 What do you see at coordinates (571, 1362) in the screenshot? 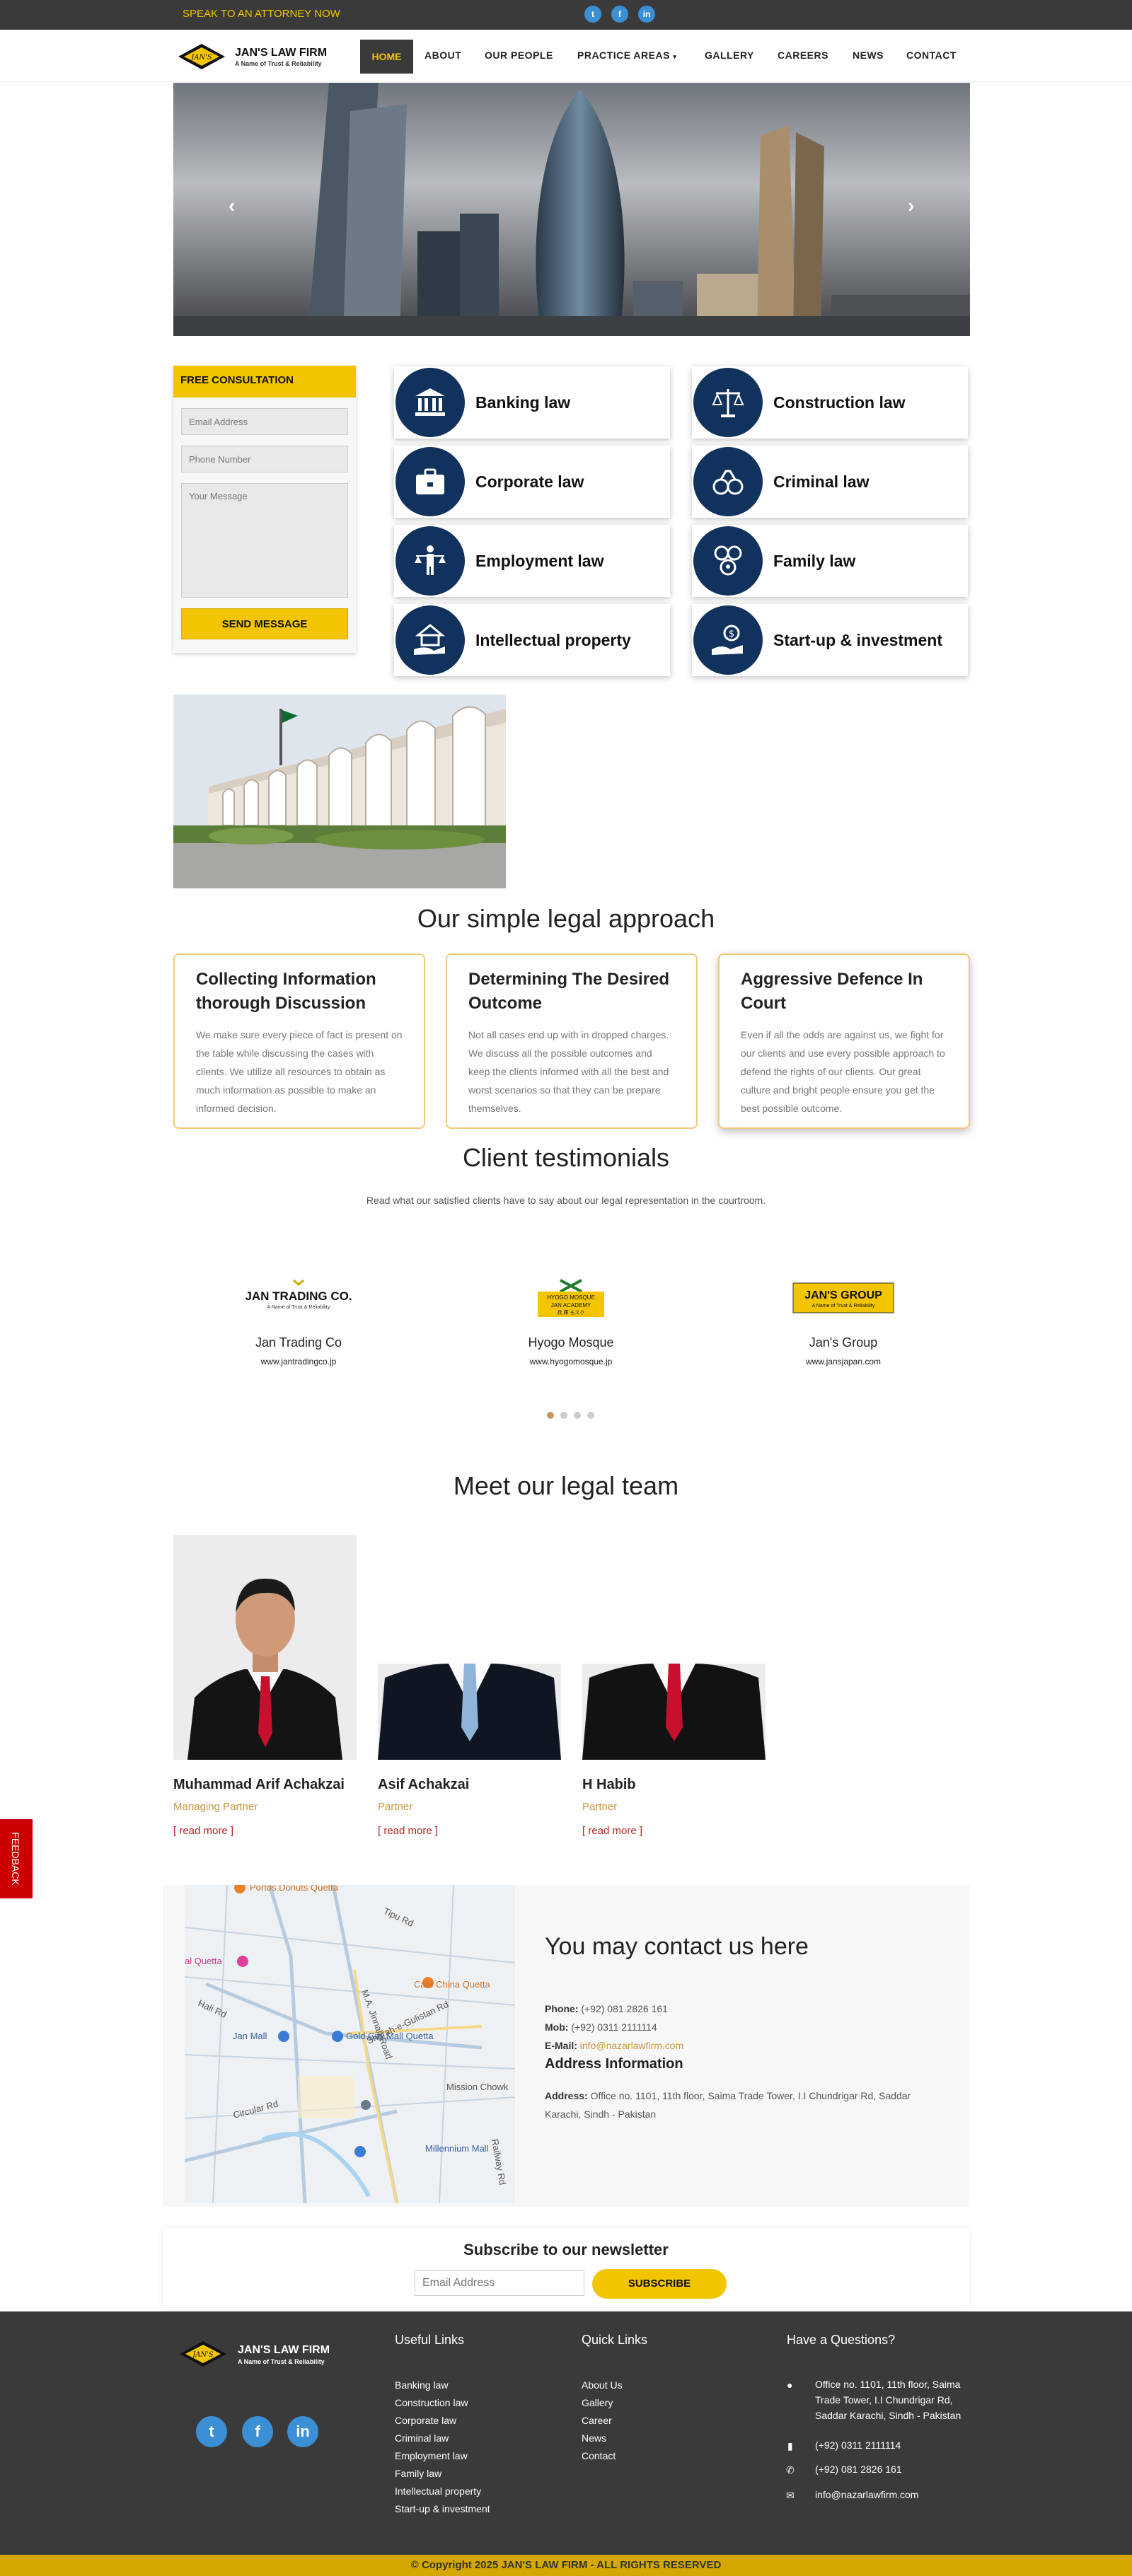
I see `client-url: www.hyogomosque.jp` at bounding box center [571, 1362].